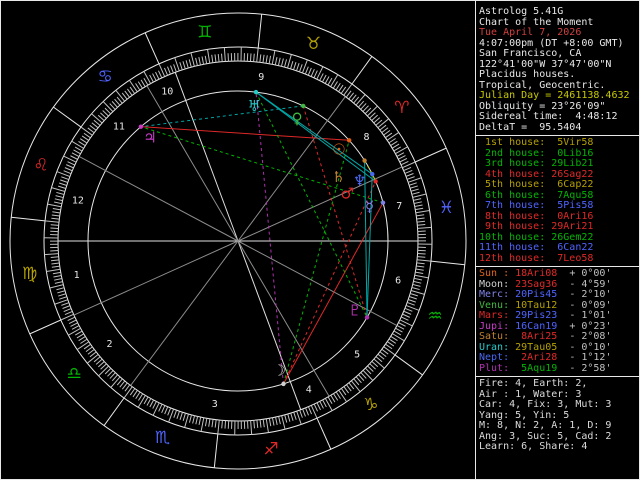  Describe the element at coordinates (346, 194) in the screenshot. I see `planet-glyph-mars: ♂` at that location.